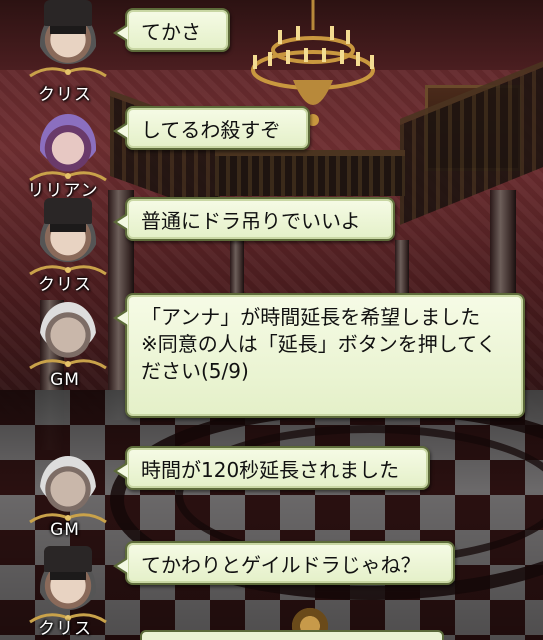 Image resolution: width=543 pixels, height=640 pixels. I want to click on message-bubble: してるわ殺すぞ, so click(211, 128).